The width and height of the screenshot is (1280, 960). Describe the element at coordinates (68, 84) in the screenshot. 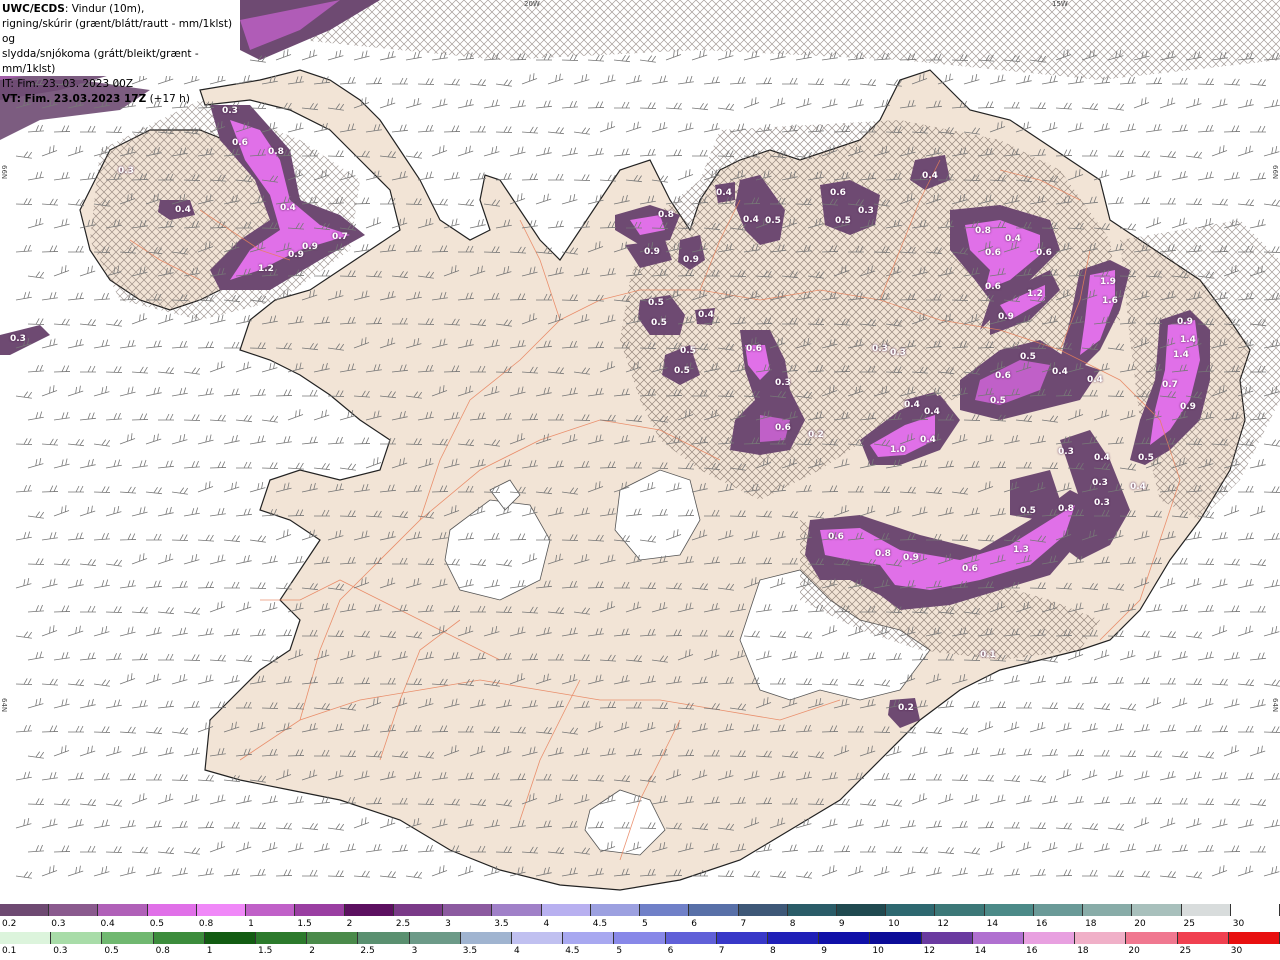

I see `issue-time: IT: Fim. 23. 03. 2023 00Z` at that location.